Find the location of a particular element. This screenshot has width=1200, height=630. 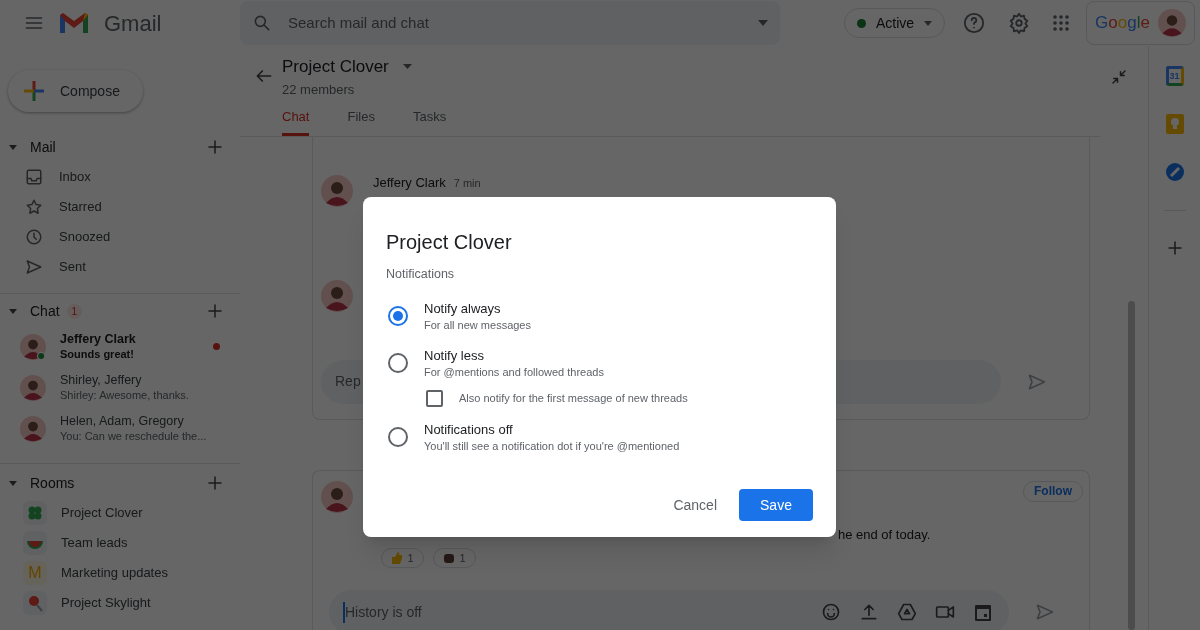

room-item: Project Clover is located at coordinates (120, 513).